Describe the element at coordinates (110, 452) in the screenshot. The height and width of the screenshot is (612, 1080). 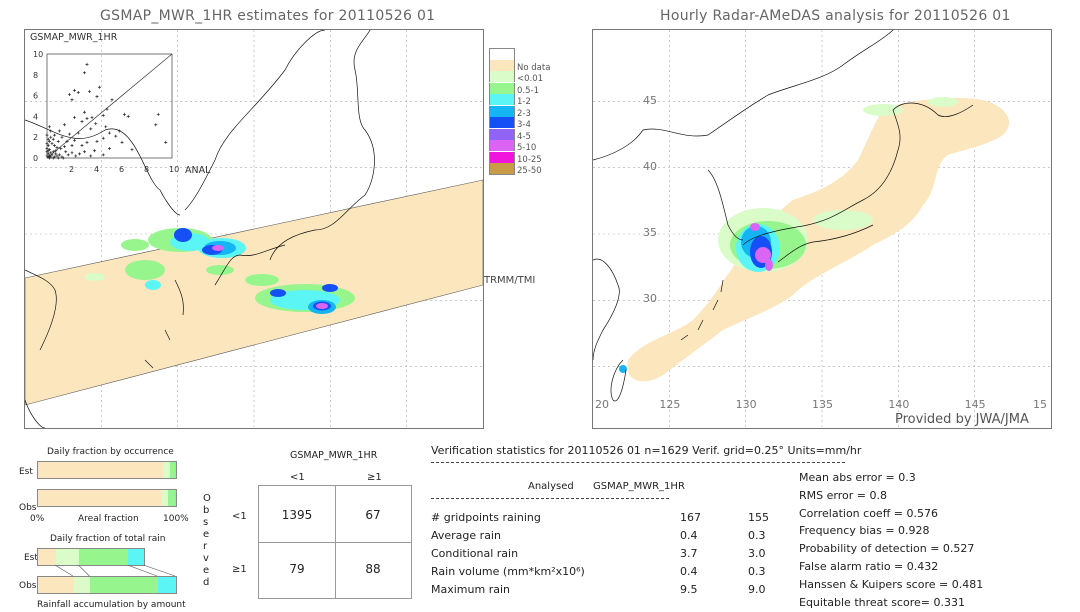
I see `occurrence-title: Daily fraction by occurrence` at that location.